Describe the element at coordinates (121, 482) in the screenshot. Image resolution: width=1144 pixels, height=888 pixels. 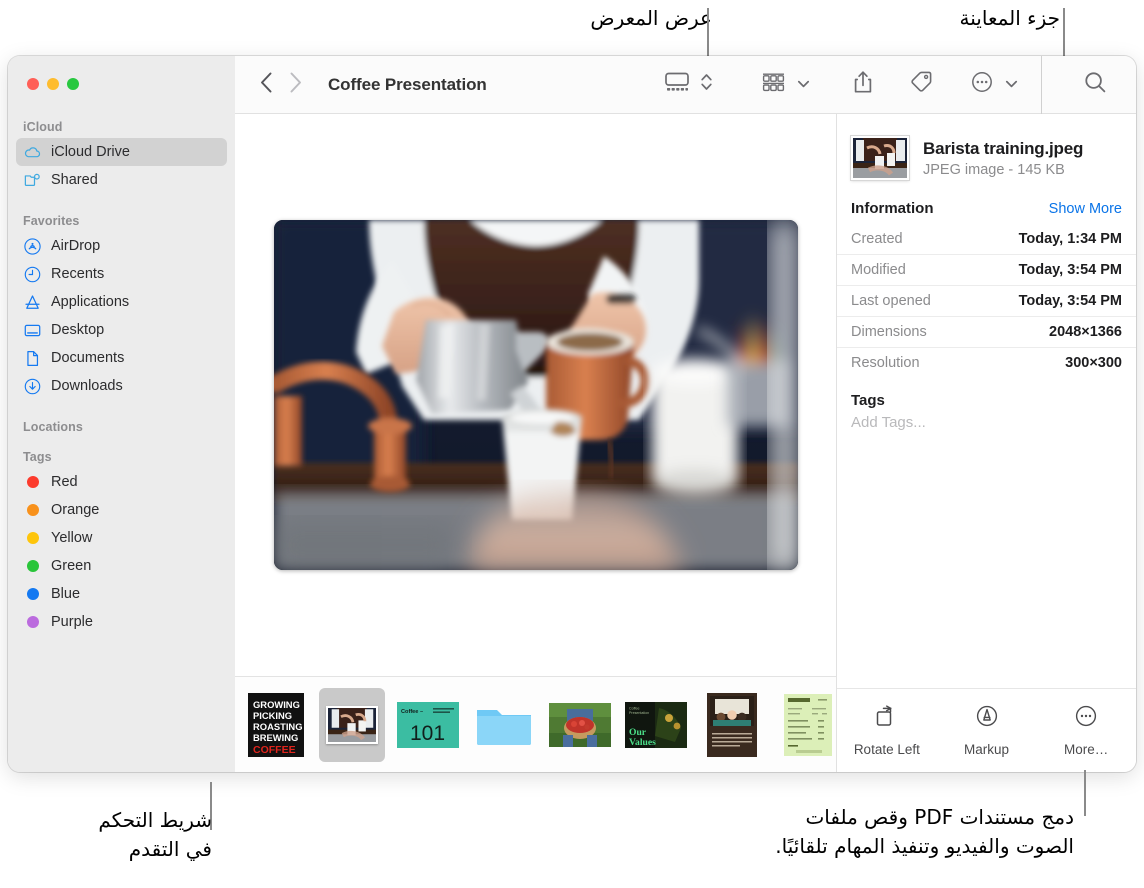
I see `sidebar-item-tag-red: Red` at that location.